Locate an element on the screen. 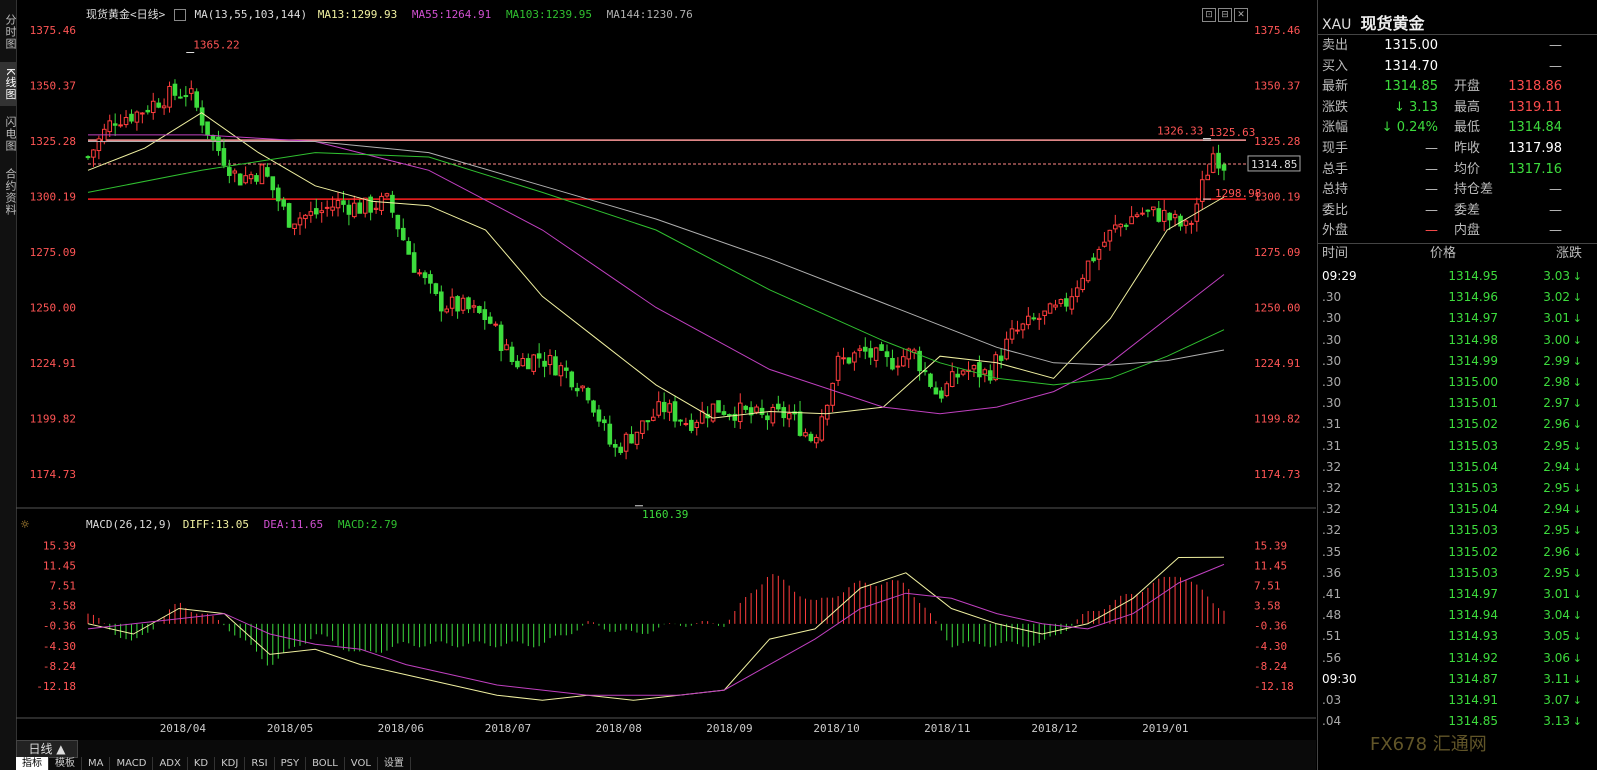  indicator-tab-10: VOL is located at coordinates (361, 763).